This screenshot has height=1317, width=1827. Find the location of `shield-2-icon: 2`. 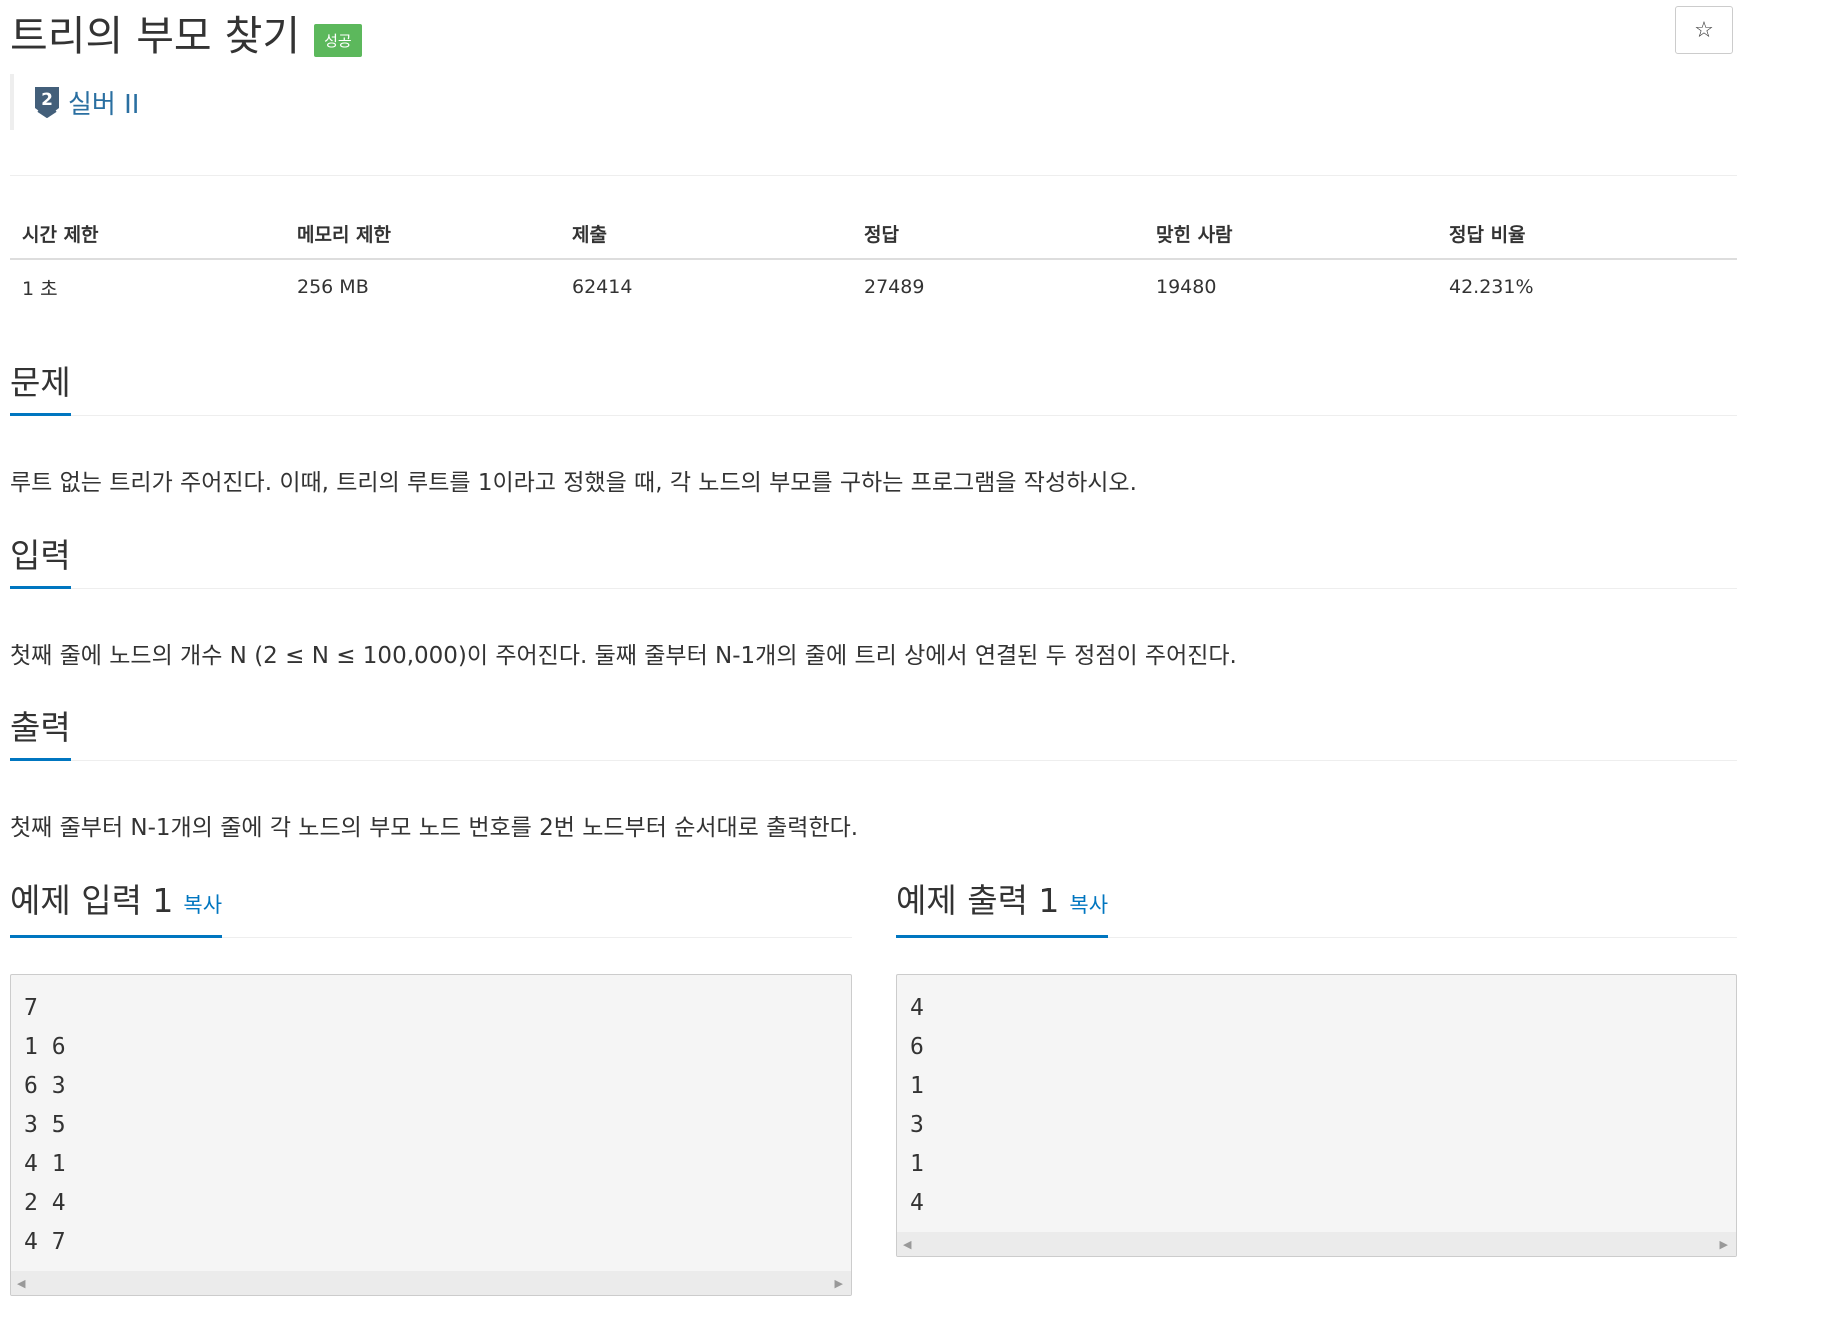

shield-2-icon: 2 is located at coordinates (47, 102).